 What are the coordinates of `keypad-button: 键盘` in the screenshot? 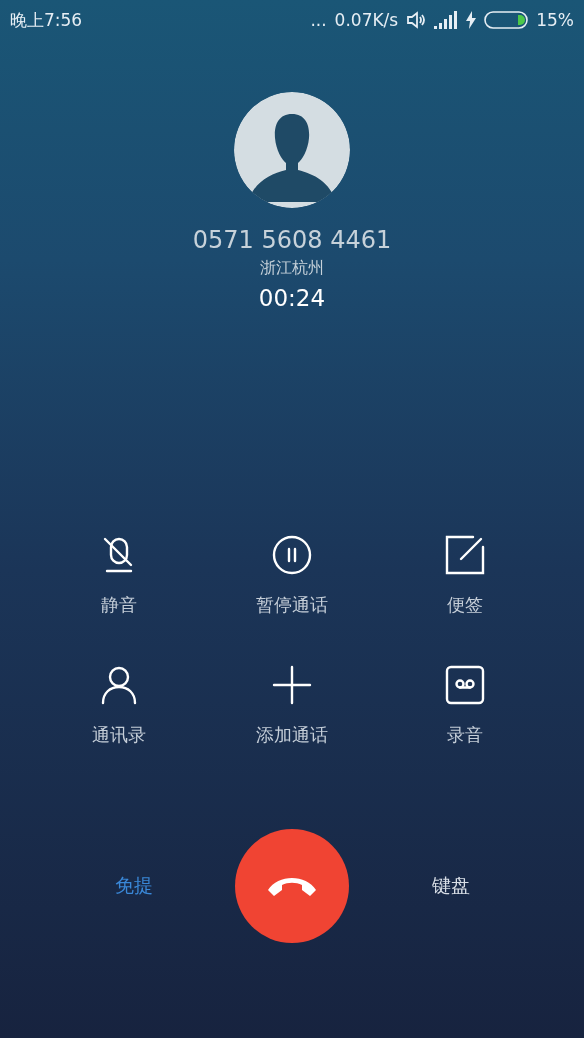 It's located at (450, 886).